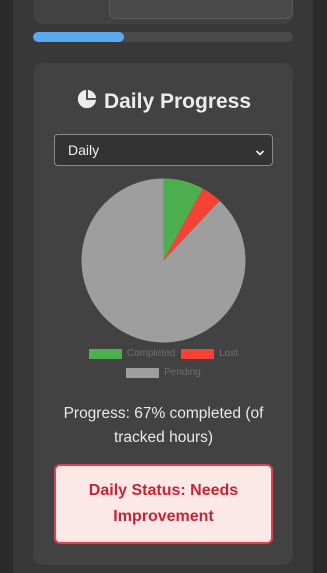 The height and width of the screenshot is (573, 327). I want to click on legend-label-lost: Lost, so click(229, 353).